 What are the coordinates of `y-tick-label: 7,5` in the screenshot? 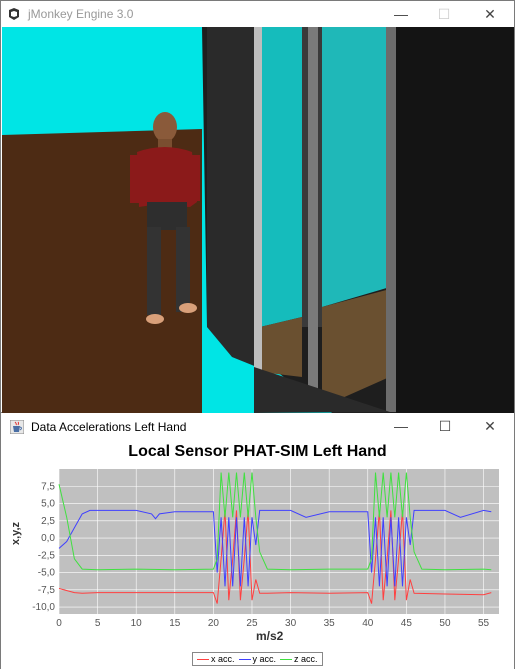 It's located at (48, 486).